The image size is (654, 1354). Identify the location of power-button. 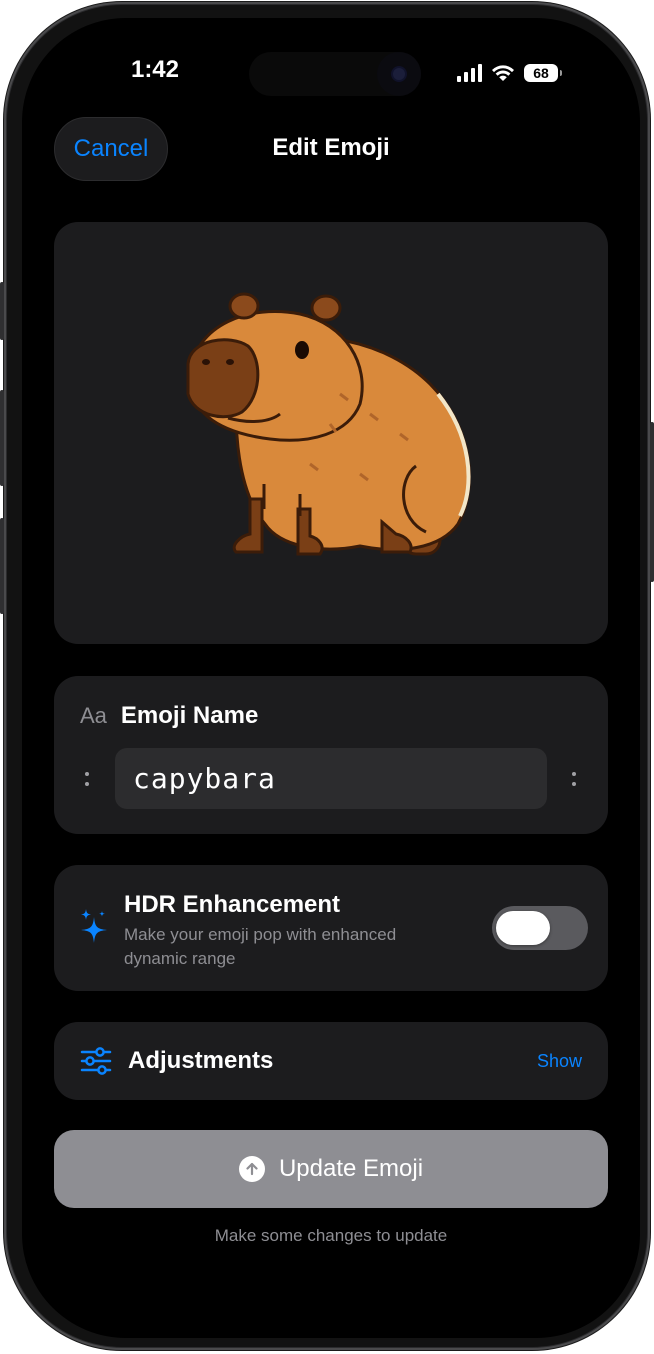
(652, 502).